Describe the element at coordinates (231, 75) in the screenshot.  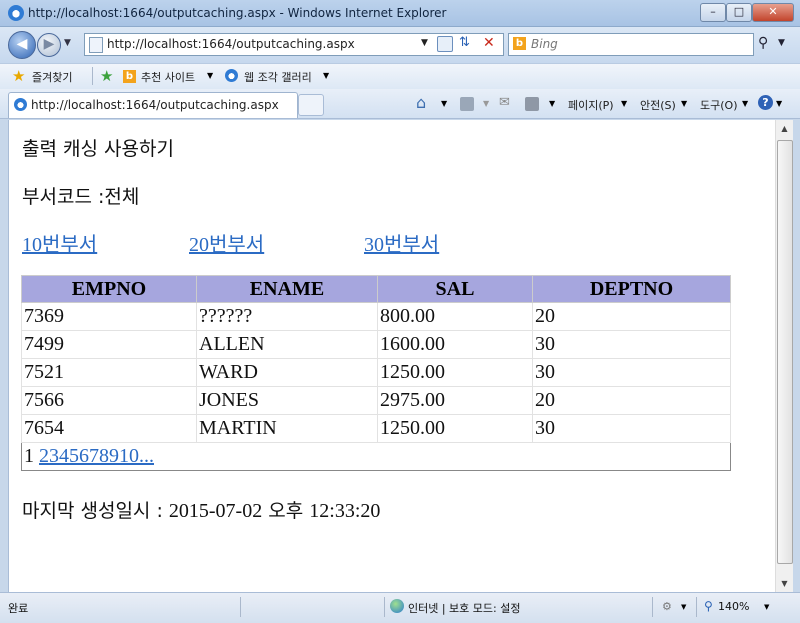
I see `web-slice-icon` at that location.